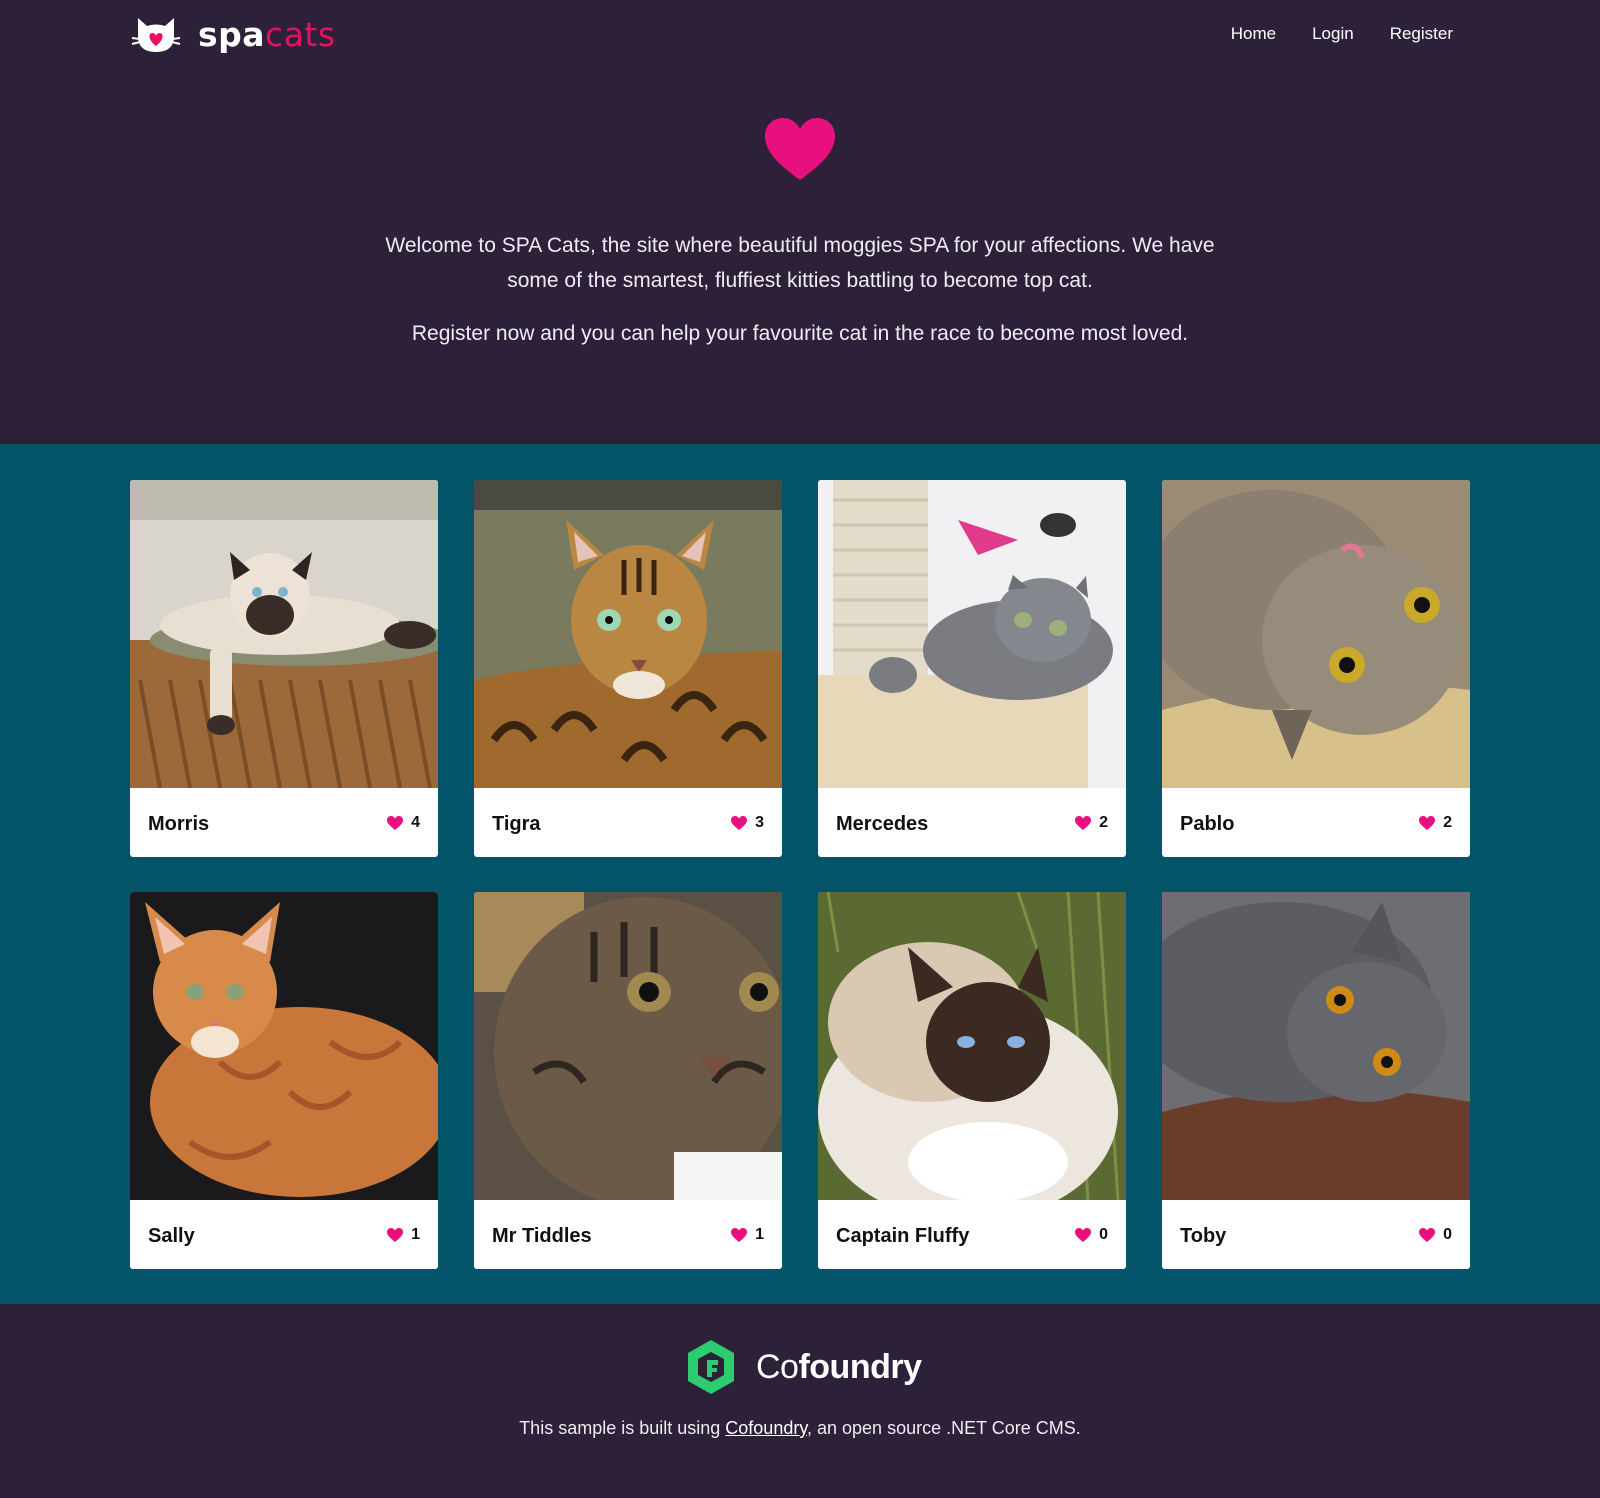  What do you see at coordinates (1207, 824) in the screenshot?
I see `cat-name: Pablo` at bounding box center [1207, 824].